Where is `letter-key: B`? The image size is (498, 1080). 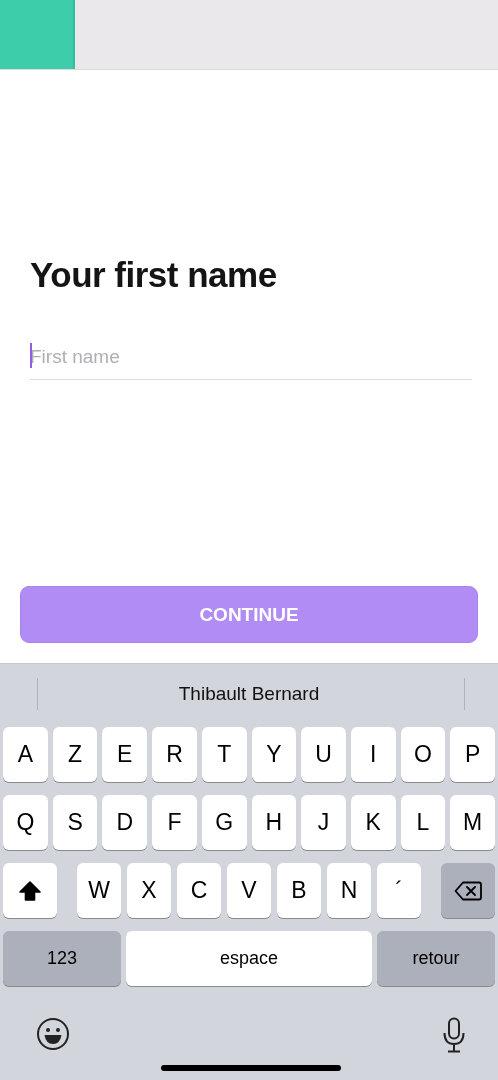 letter-key: B is located at coordinates (299, 890).